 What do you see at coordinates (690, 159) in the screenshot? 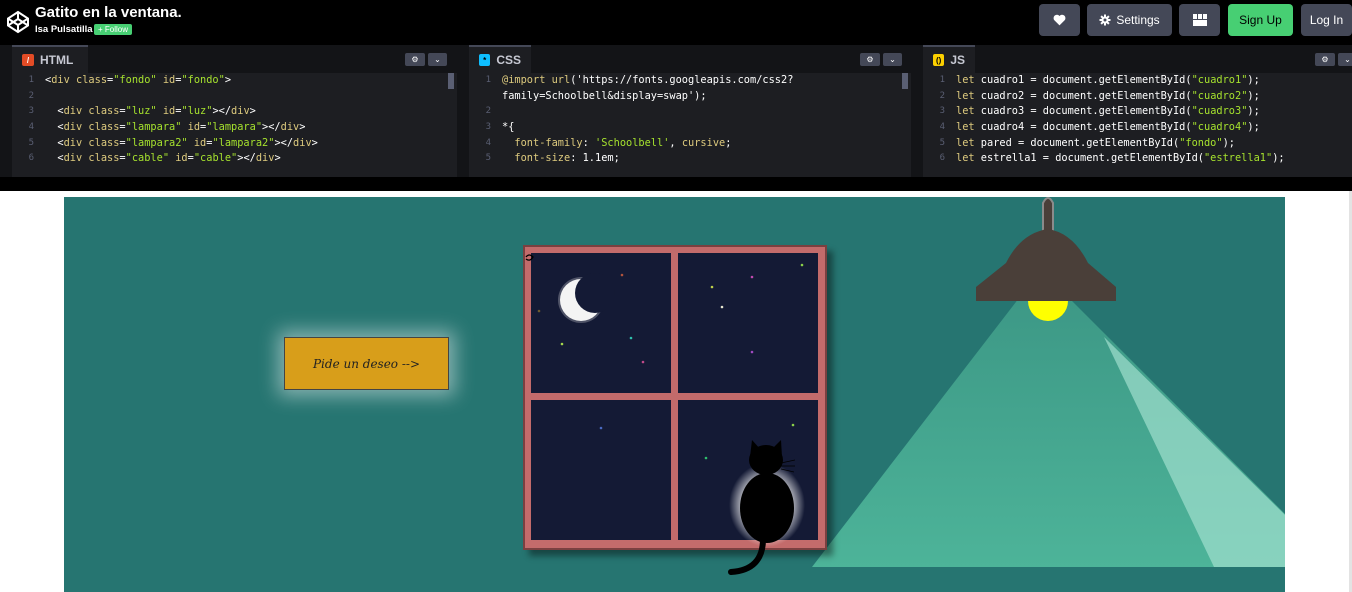
I see `code-line: 5 font-size: 1.1em;` at bounding box center [690, 159].